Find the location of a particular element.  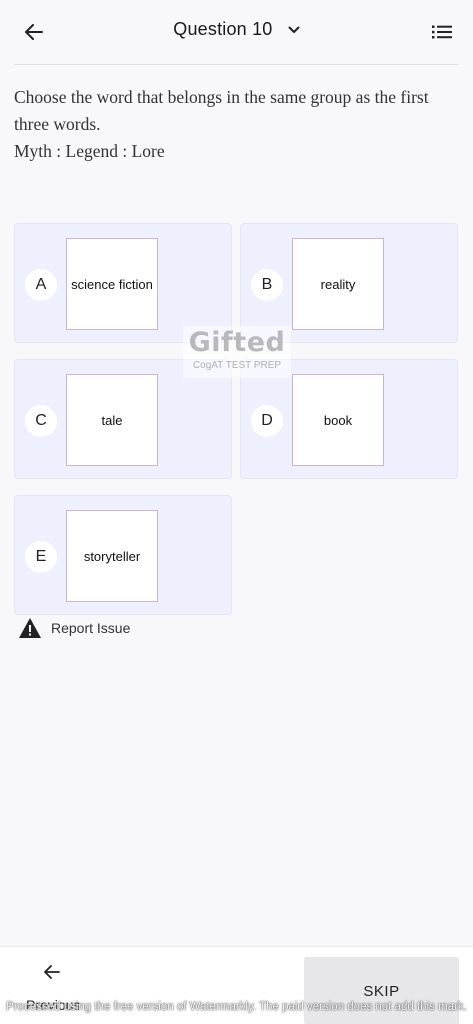

list-icon is located at coordinates (442, 32).